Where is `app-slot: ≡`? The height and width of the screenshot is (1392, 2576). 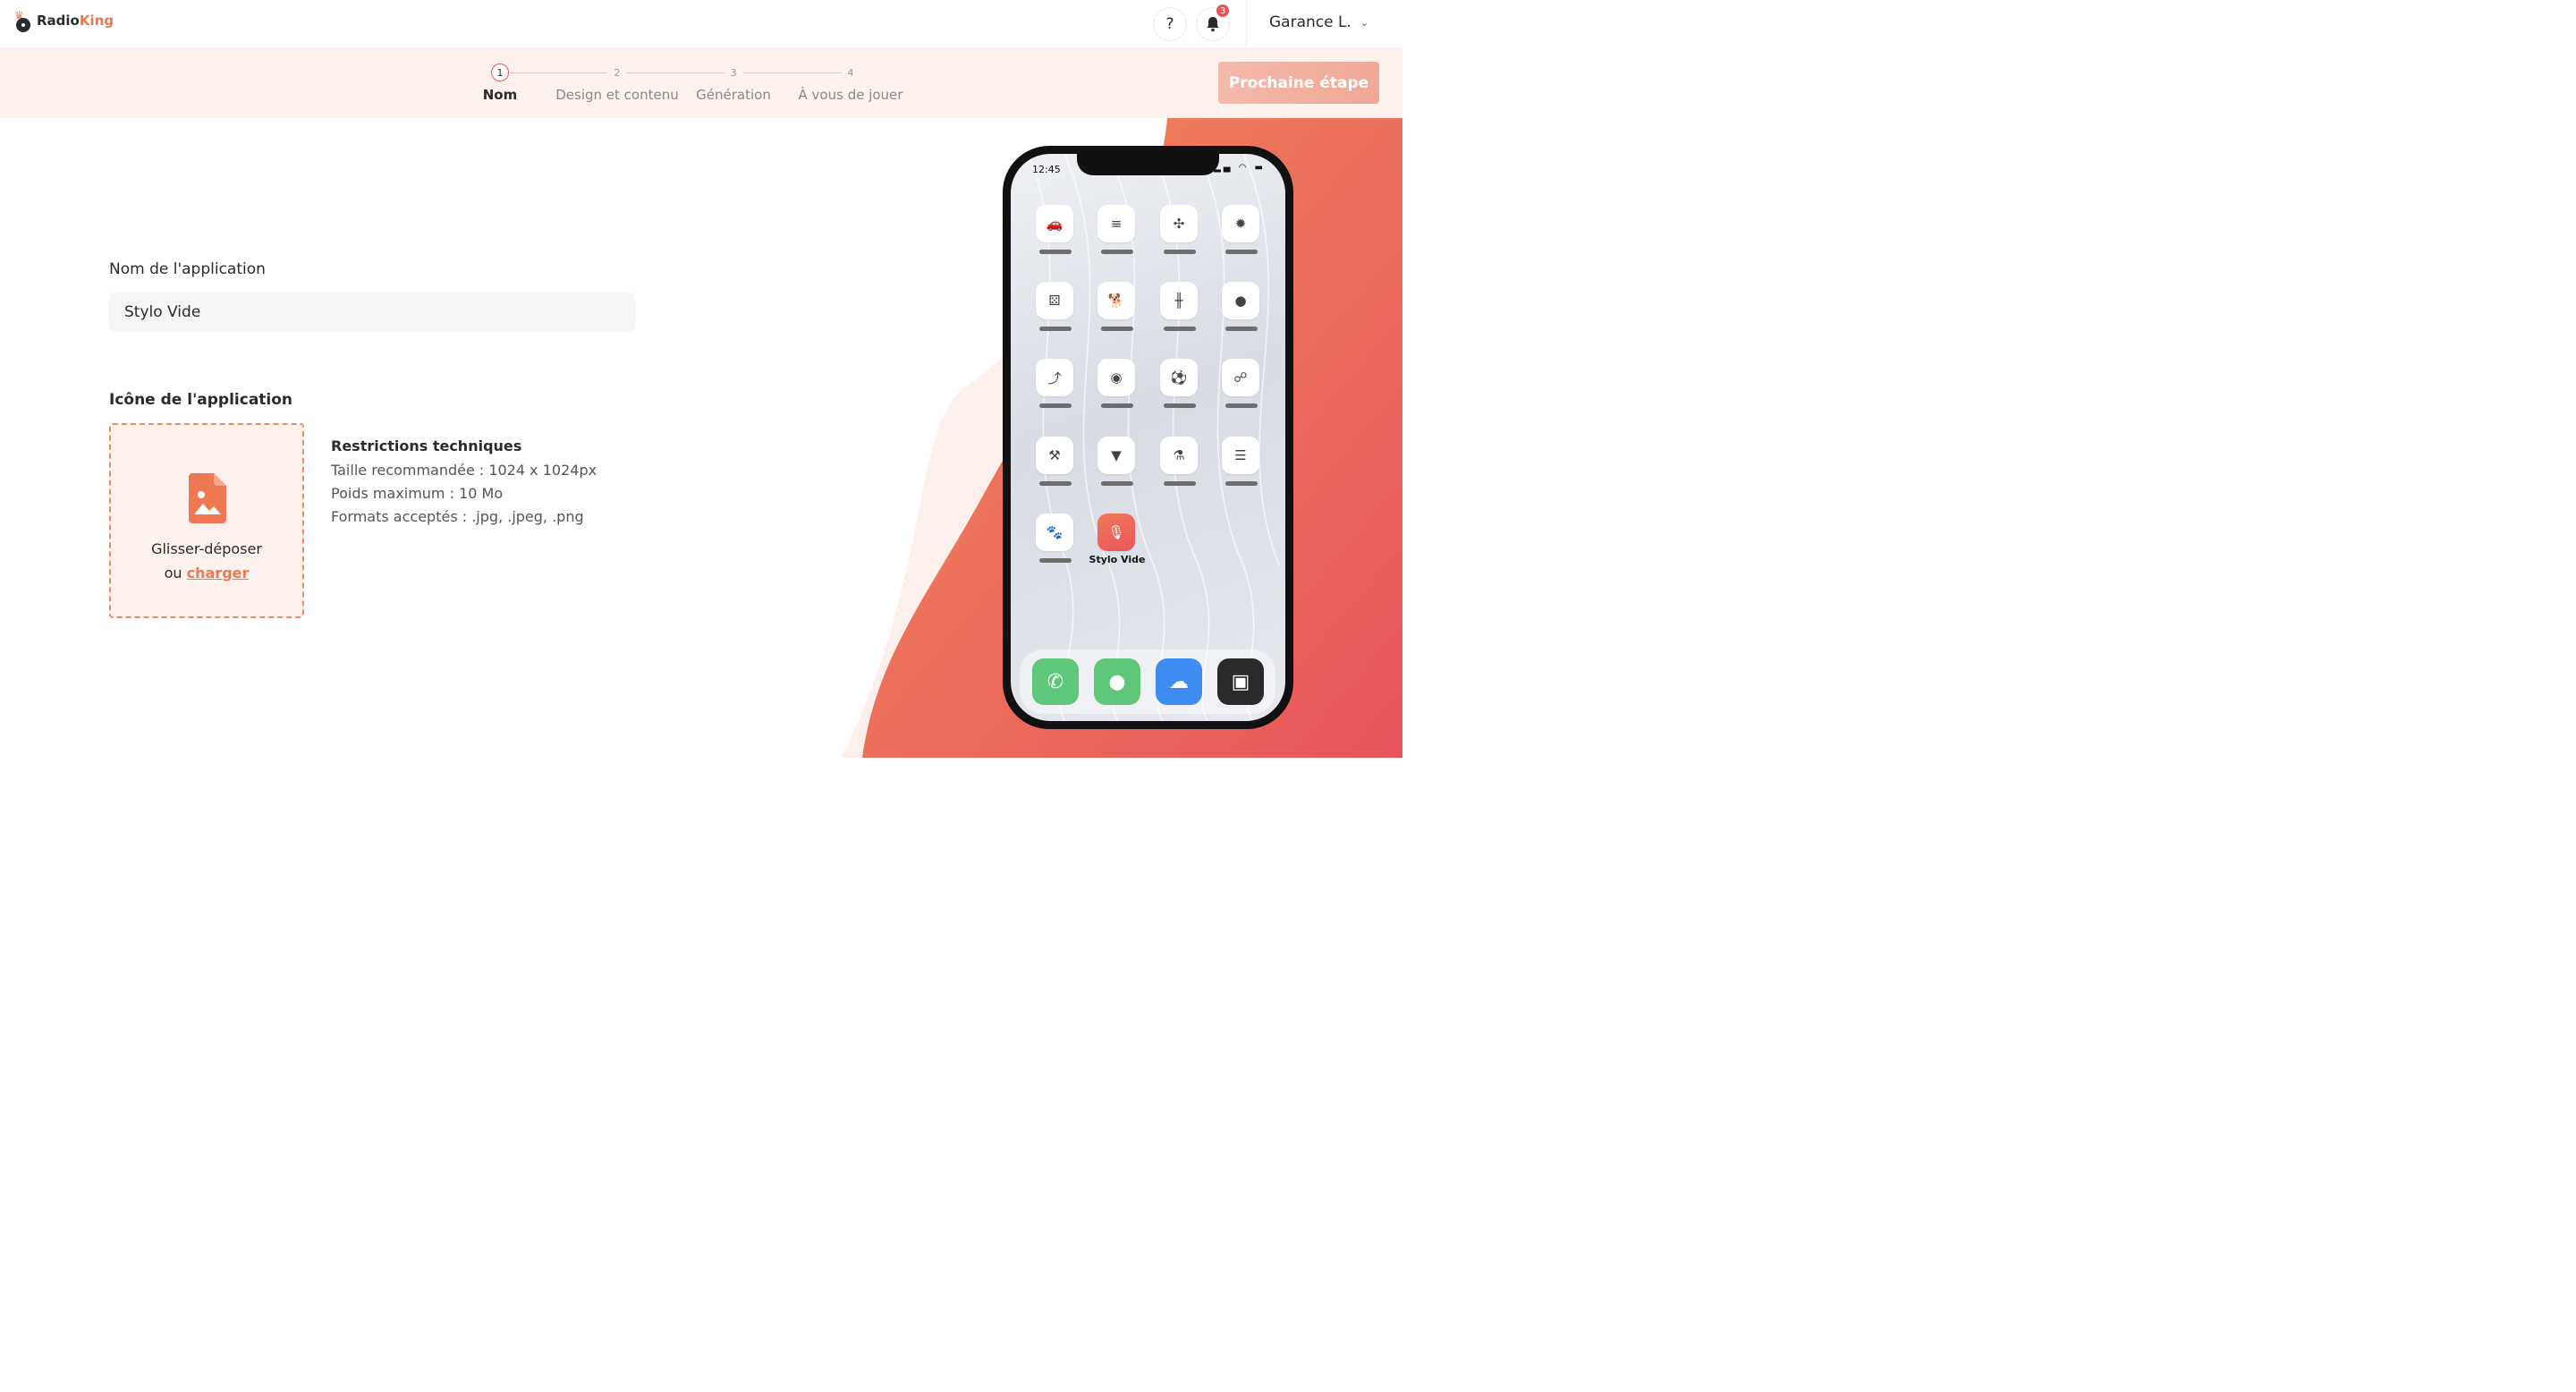 app-slot: ≡ is located at coordinates (1117, 229).